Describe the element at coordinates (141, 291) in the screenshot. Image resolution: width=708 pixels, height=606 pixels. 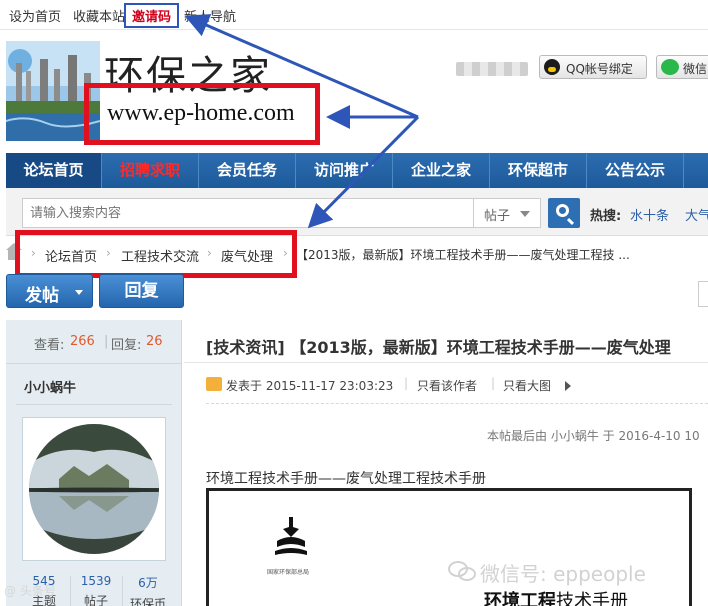
I see `reply-button: 回复` at that location.